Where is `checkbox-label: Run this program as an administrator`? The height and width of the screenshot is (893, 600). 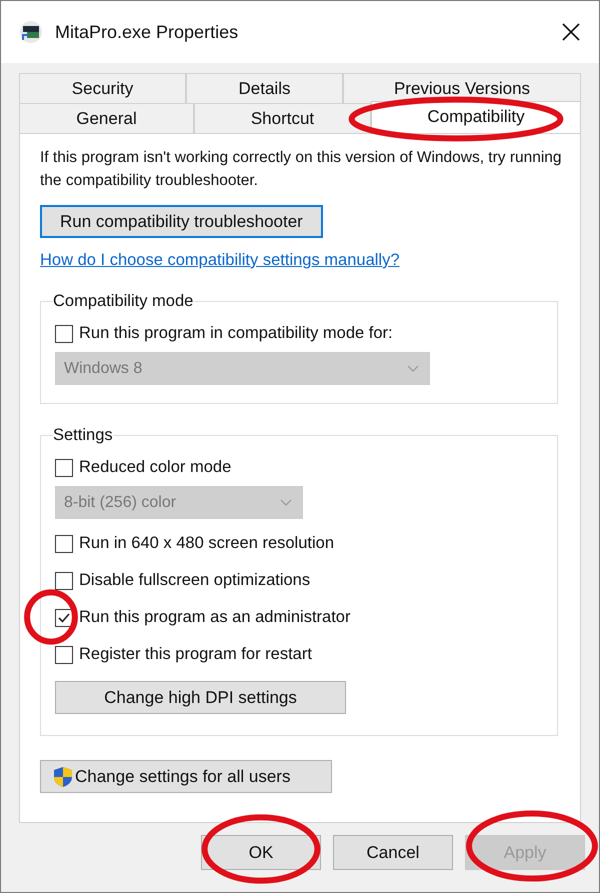
checkbox-label: Run this program as an administrator is located at coordinates (214, 617).